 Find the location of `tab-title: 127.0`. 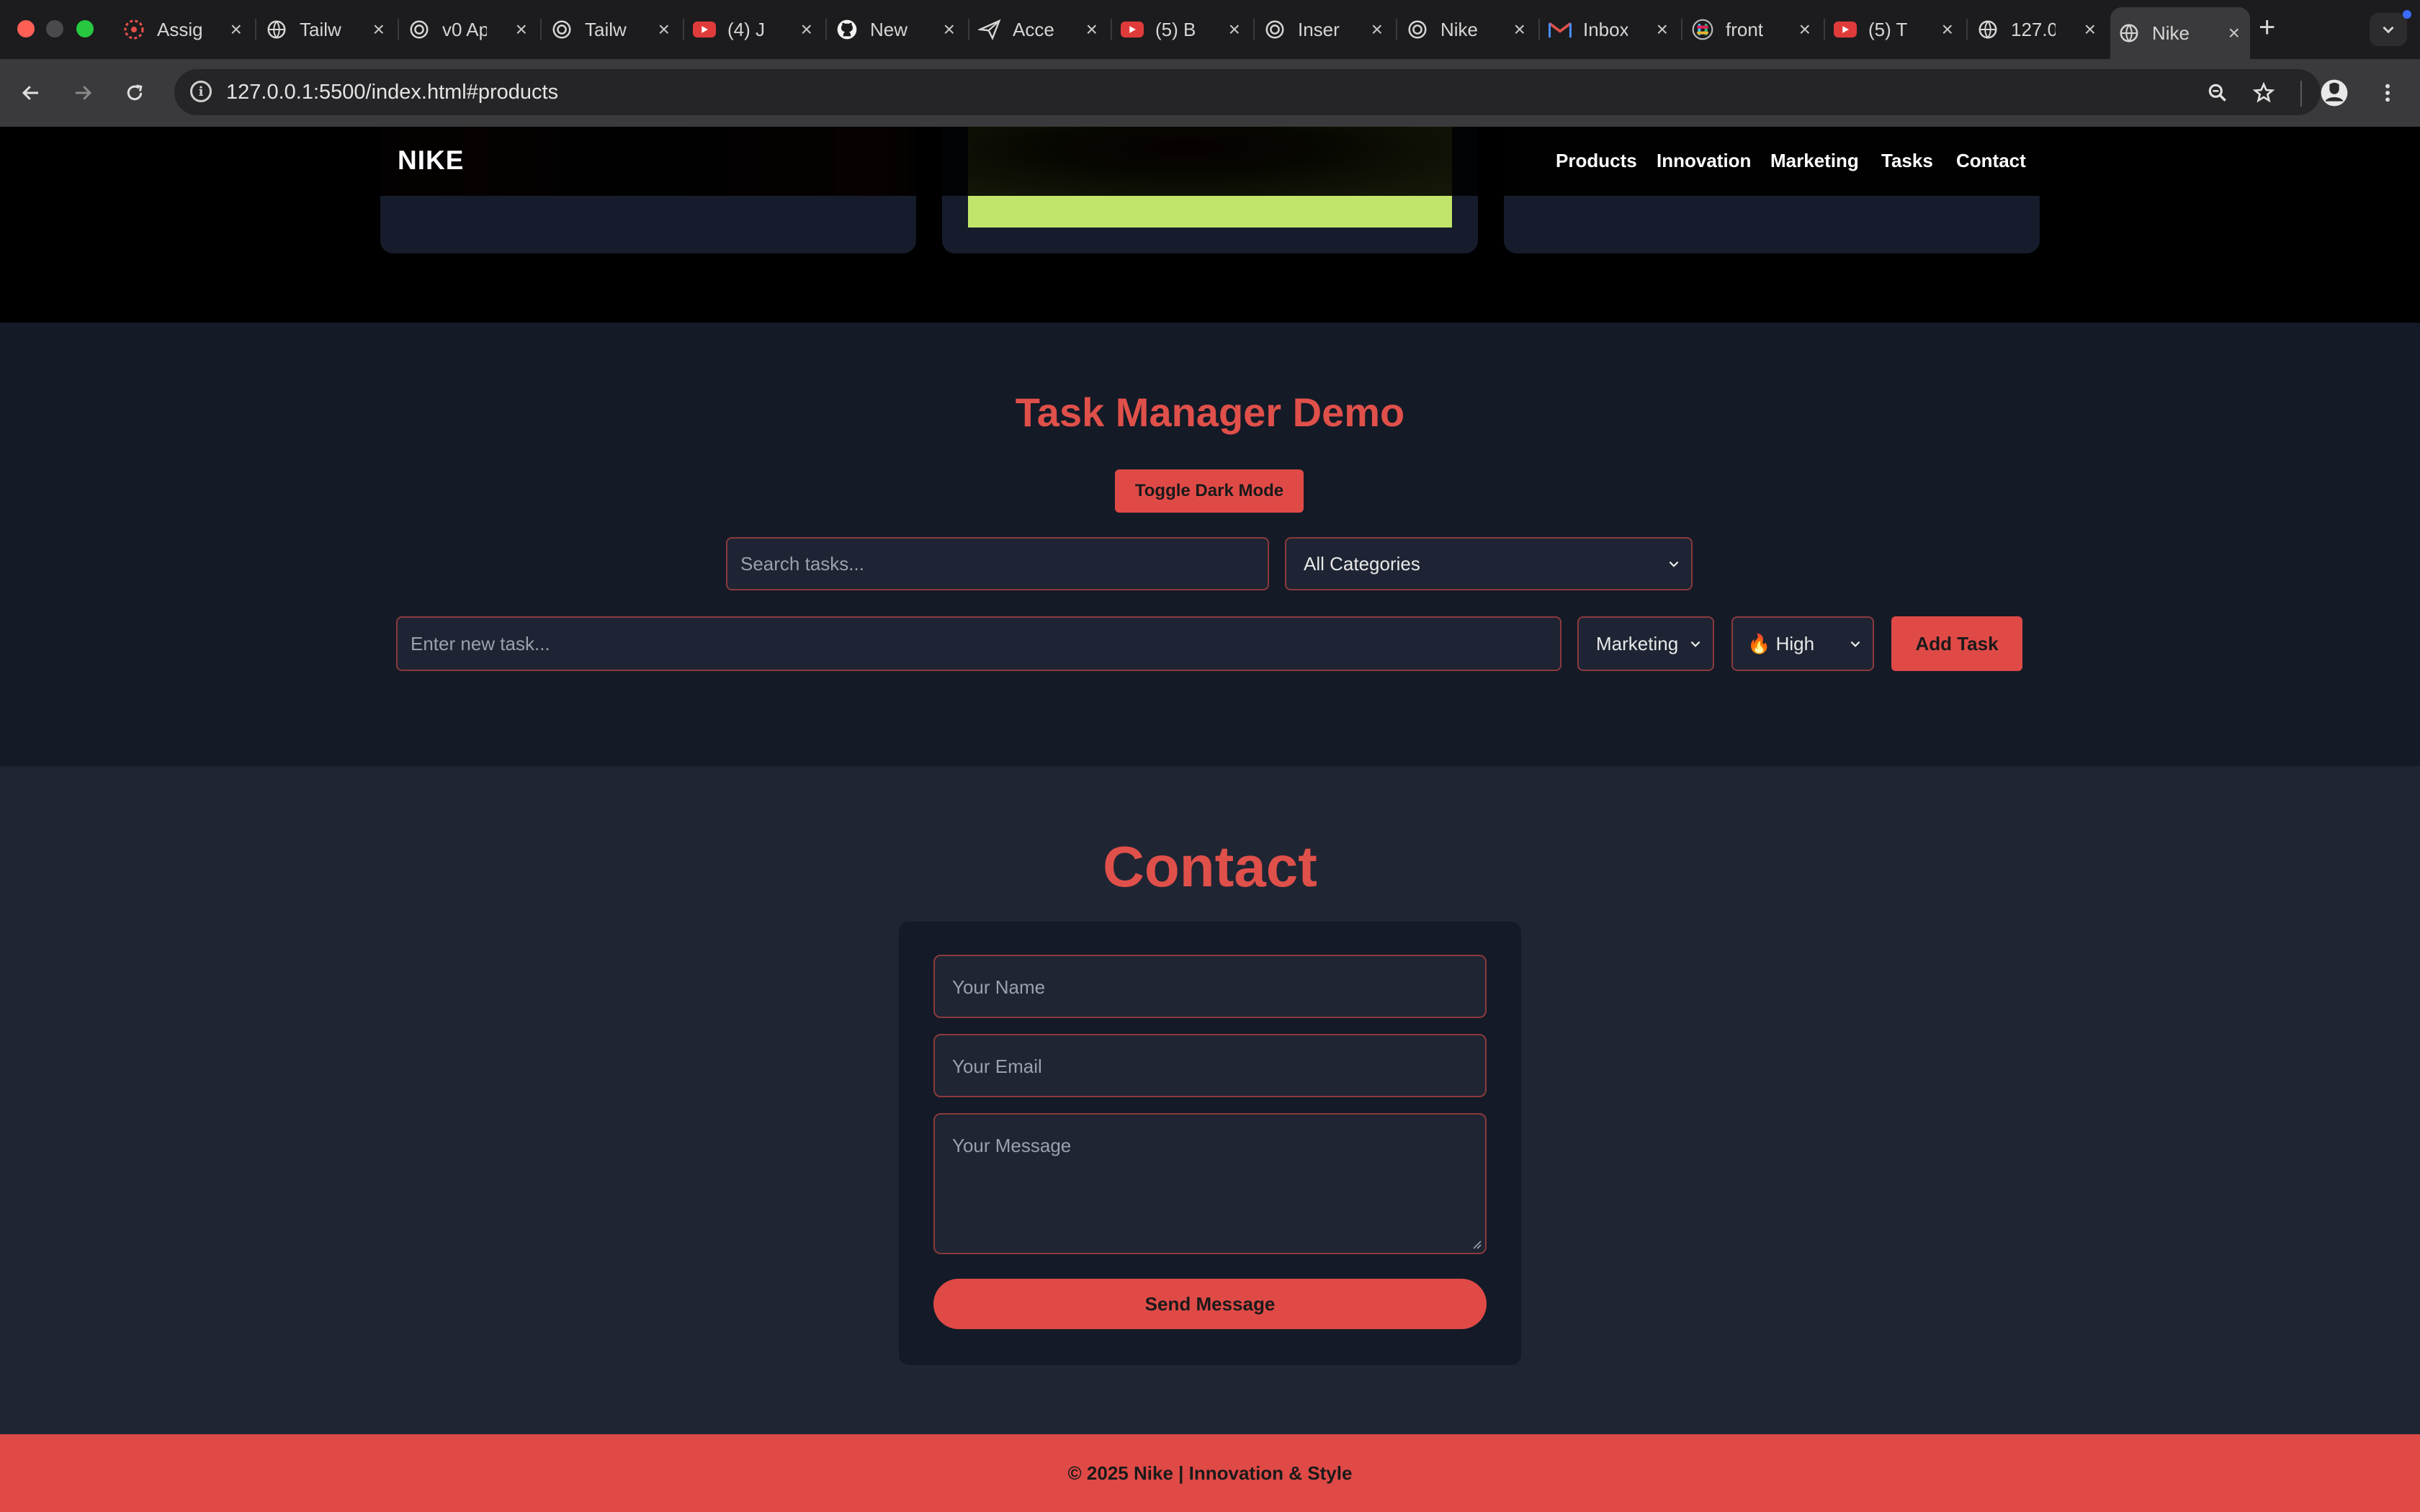

tab-title: 127.0 is located at coordinates (2034, 29).